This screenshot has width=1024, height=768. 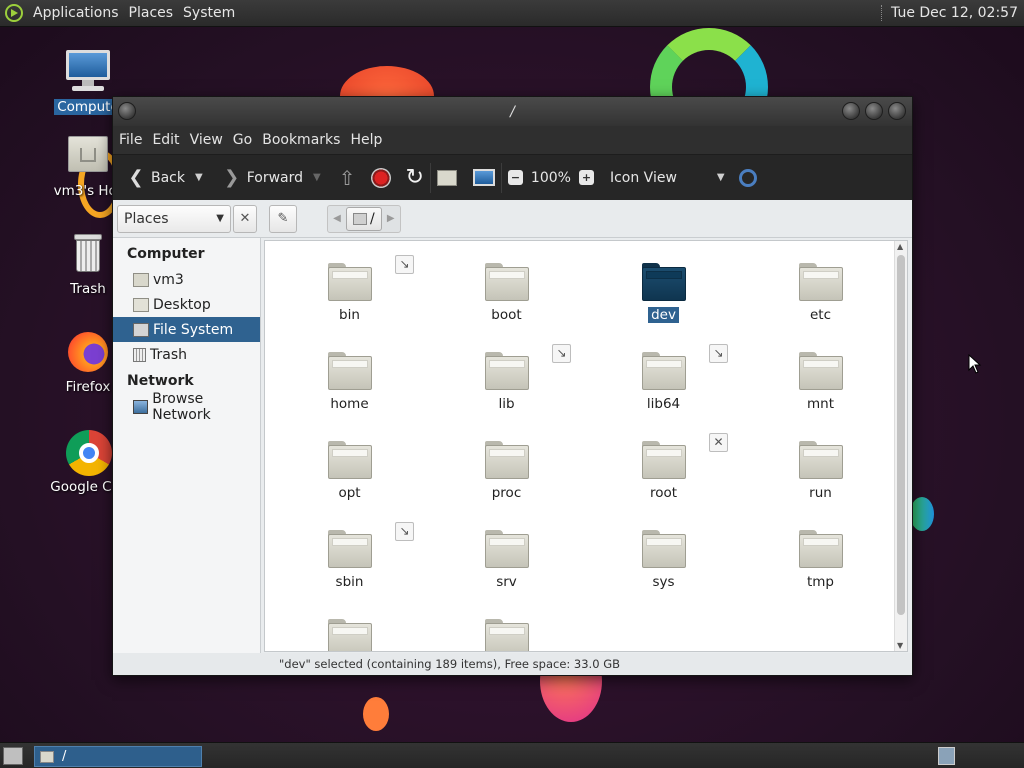 What do you see at coordinates (414, 177) in the screenshot?
I see `reload-icon: ↻` at bounding box center [414, 177].